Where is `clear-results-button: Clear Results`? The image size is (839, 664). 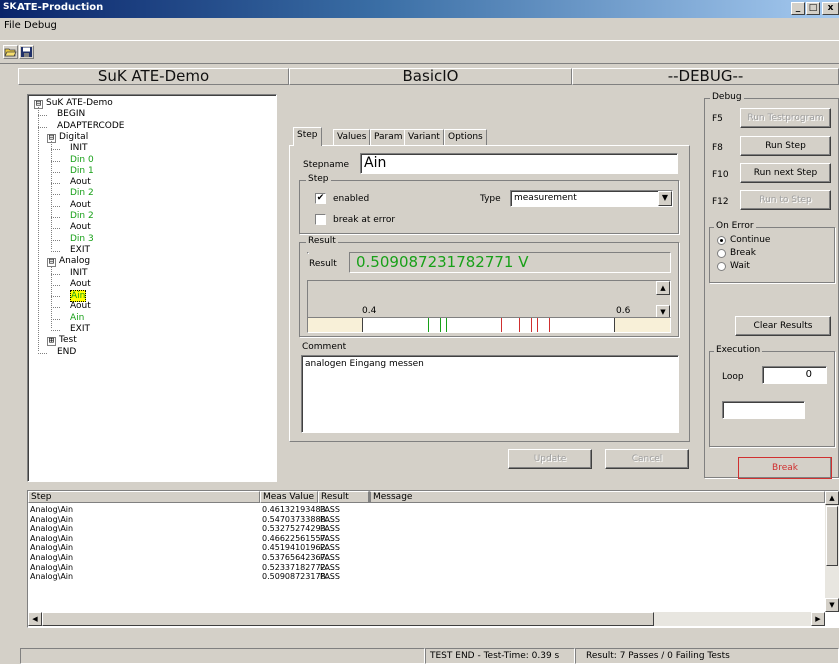 clear-results-button: Clear Results is located at coordinates (783, 326).